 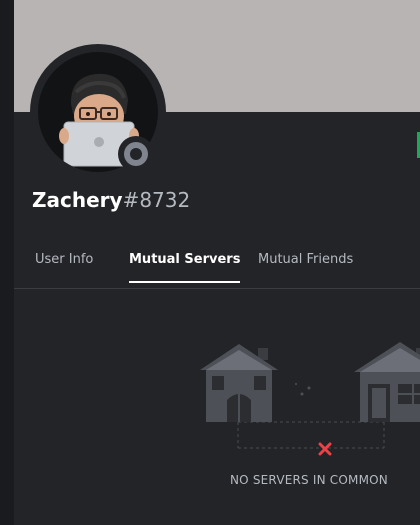 What do you see at coordinates (309, 480) in the screenshot?
I see `empty-state-message: NO SERVERS IN COMMON` at bounding box center [309, 480].